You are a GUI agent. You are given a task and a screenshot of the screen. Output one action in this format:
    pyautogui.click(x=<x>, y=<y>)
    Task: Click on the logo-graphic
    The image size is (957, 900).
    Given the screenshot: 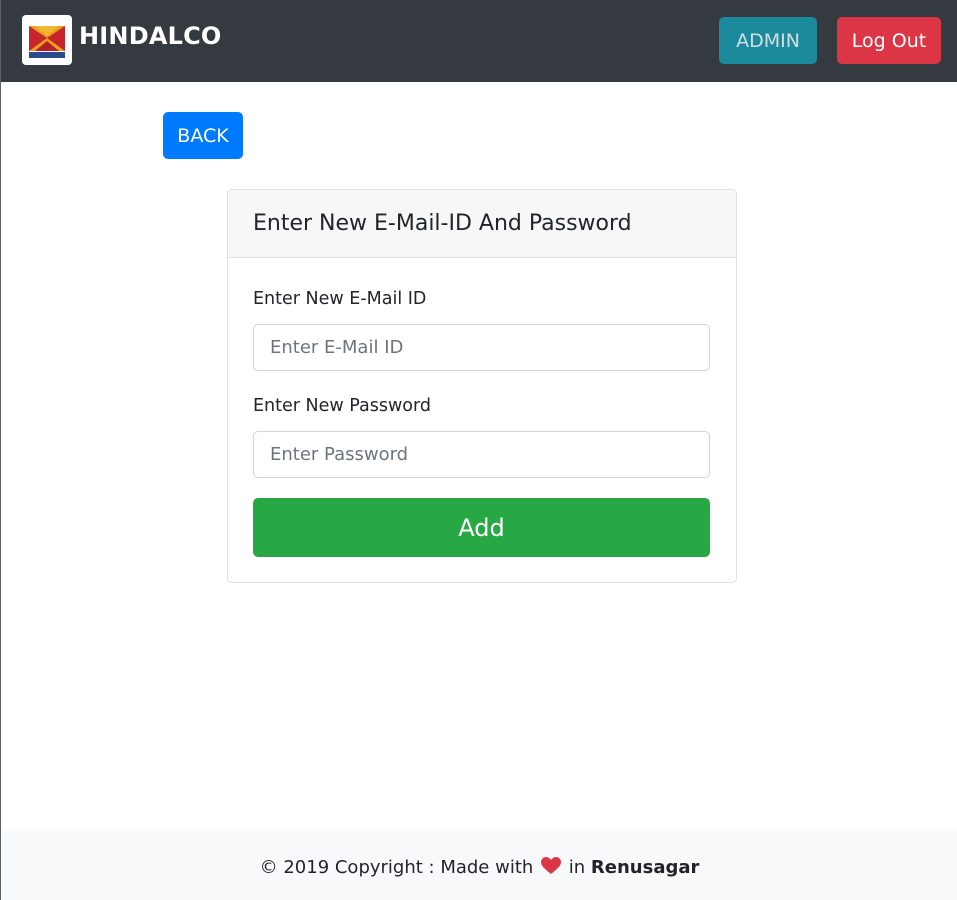 What is the action you would take?
    pyautogui.click(x=47, y=40)
    